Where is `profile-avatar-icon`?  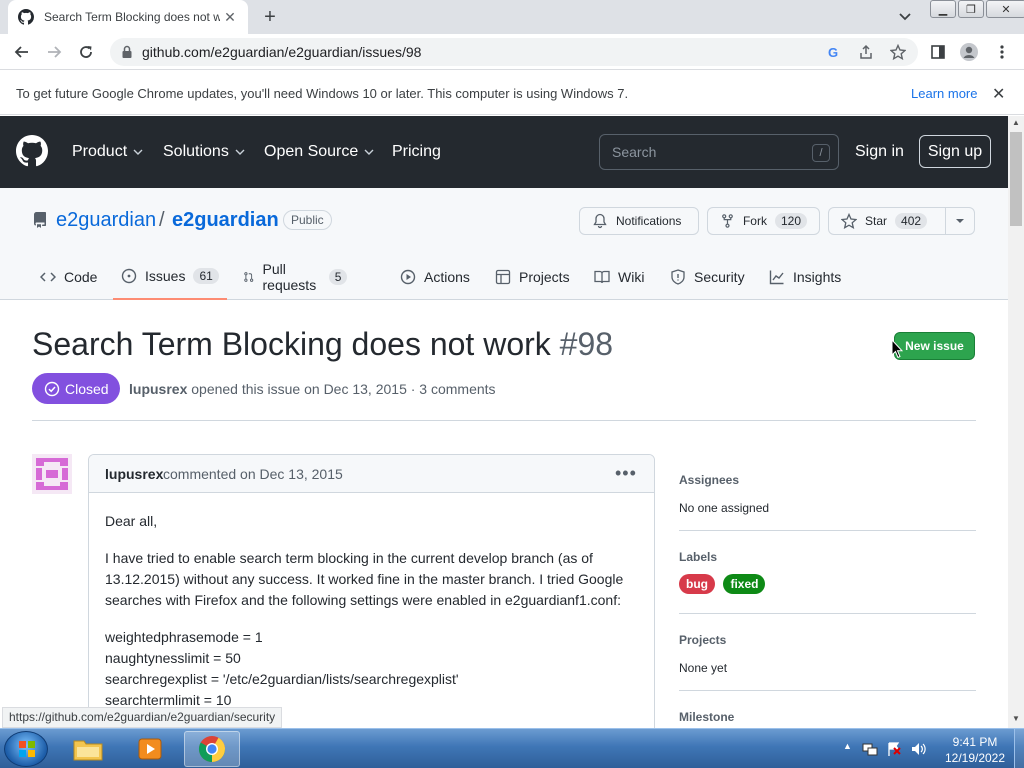 profile-avatar-icon is located at coordinates (969, 52).